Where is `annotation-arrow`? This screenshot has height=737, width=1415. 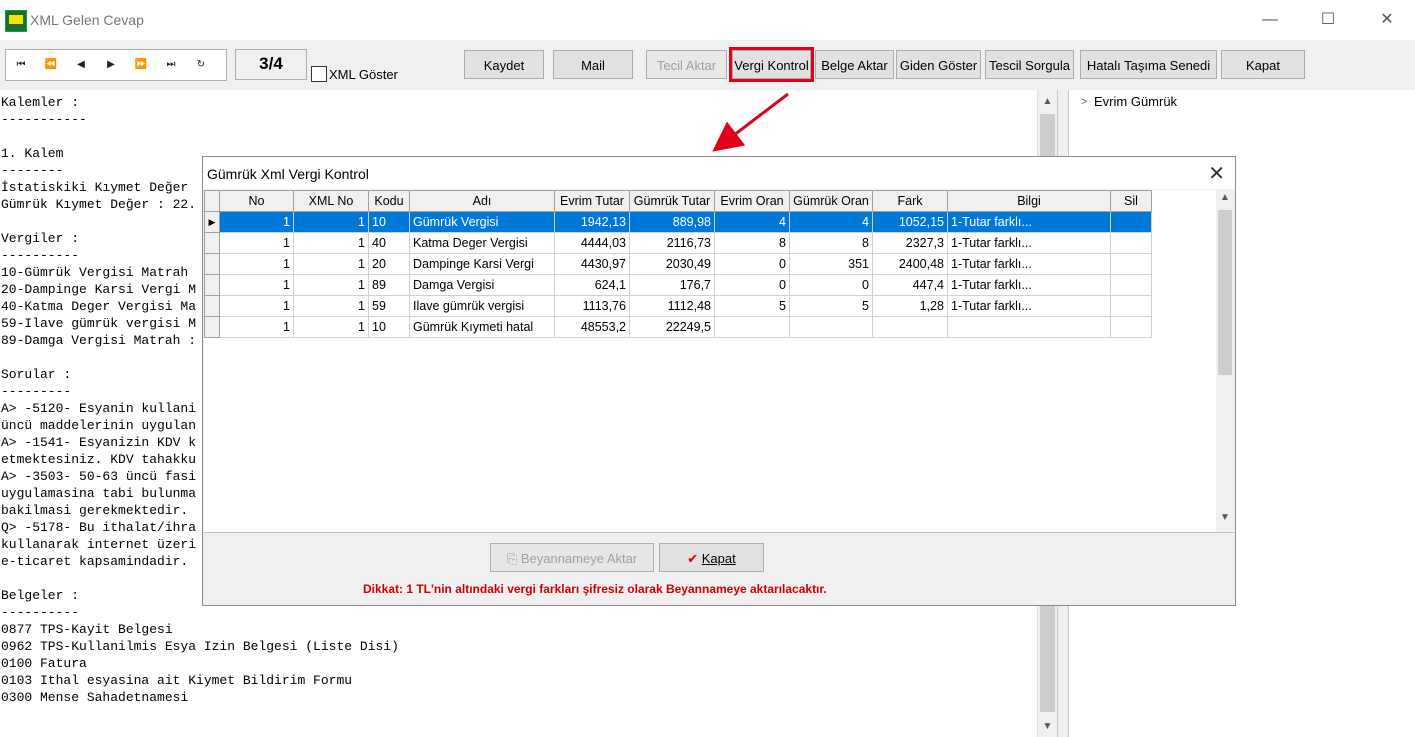
annotation-arrow is located at coordinates (750, 122).